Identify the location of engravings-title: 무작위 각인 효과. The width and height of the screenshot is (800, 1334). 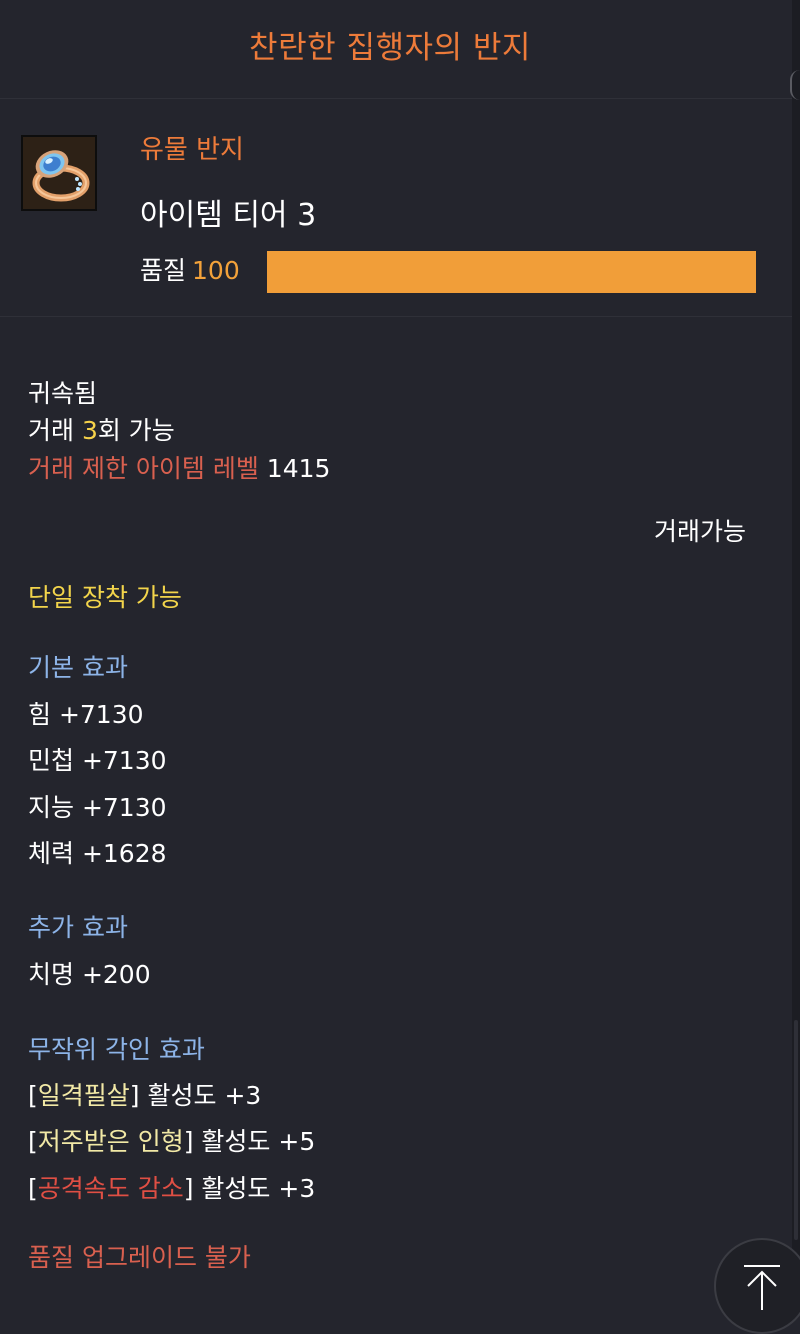
(116, 1049).